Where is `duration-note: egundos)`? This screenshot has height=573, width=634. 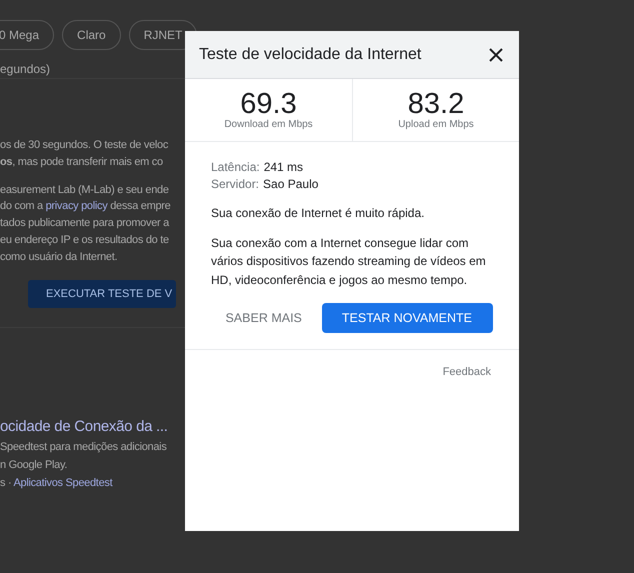
duration-note: egundos) is located at coordinates (26, 70).